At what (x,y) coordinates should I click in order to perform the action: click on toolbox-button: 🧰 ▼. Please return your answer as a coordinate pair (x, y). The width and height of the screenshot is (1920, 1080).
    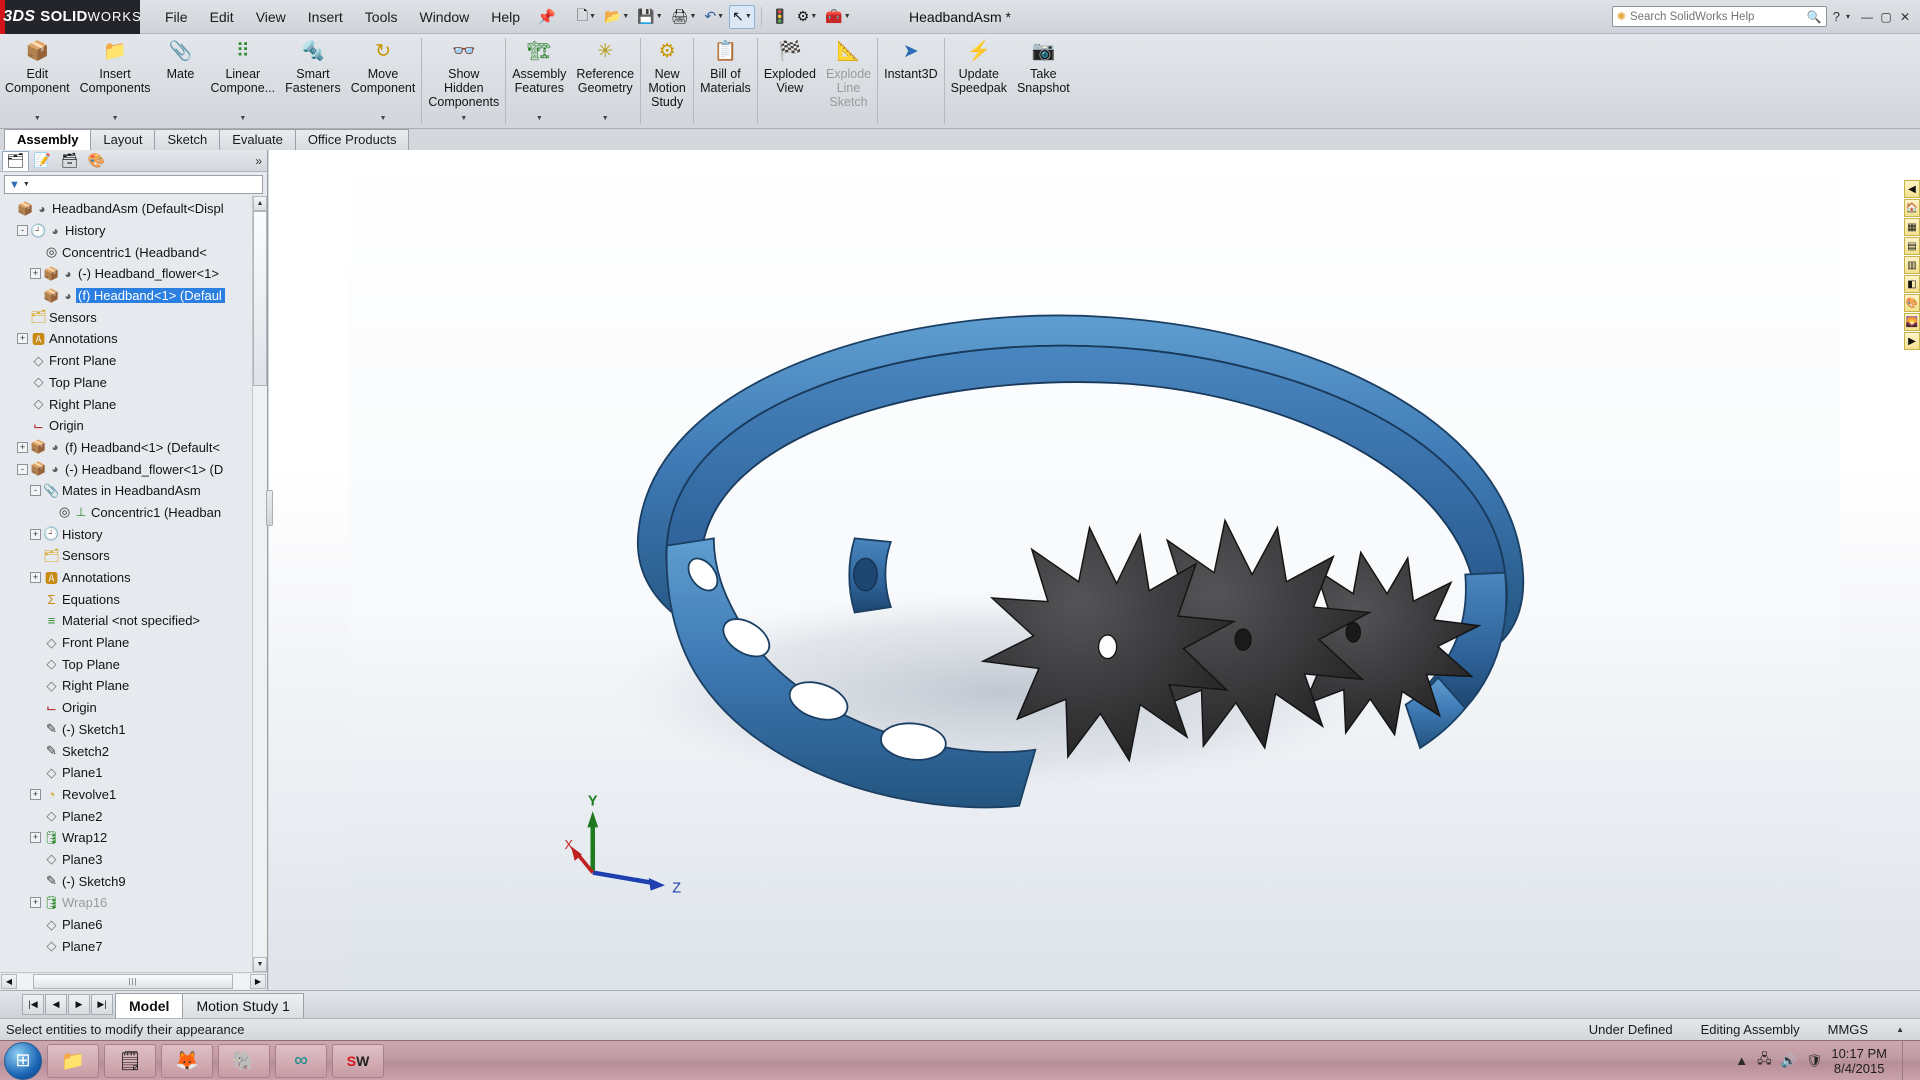
    Looking at the image, I should click on (837, 17).